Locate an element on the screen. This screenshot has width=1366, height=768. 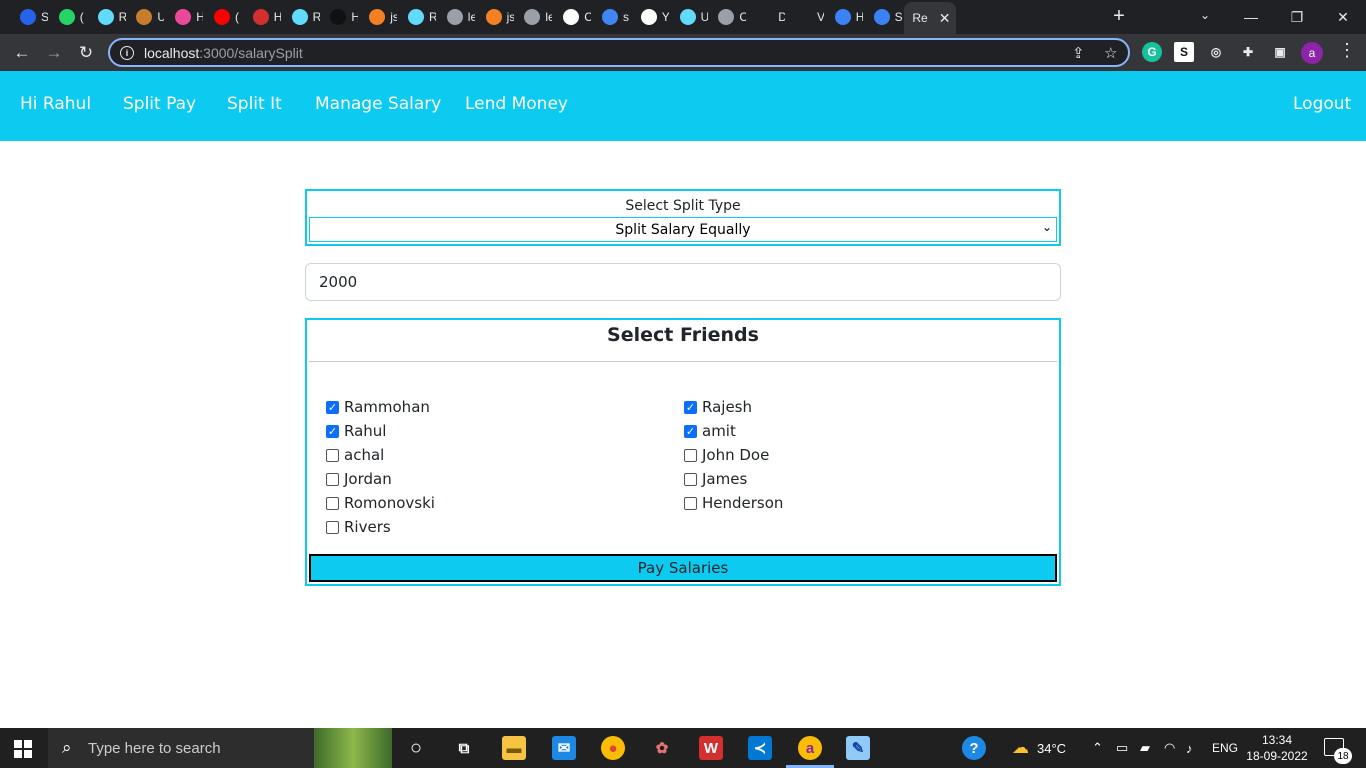
show-hidden-icons-icon: ⌃ is located at coordinates (1097, 748).